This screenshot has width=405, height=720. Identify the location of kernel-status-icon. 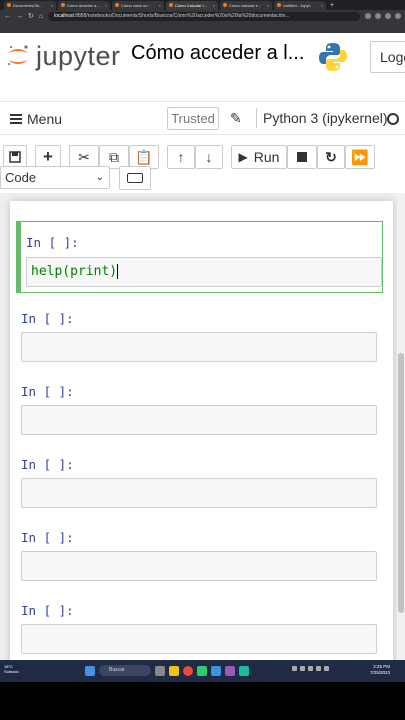
(393, 119).